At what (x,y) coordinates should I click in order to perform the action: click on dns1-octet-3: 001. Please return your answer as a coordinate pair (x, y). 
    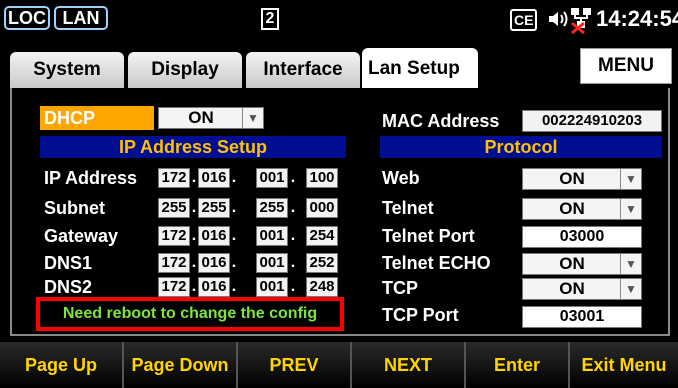
    Looking at the image, I should click on (272, 263).